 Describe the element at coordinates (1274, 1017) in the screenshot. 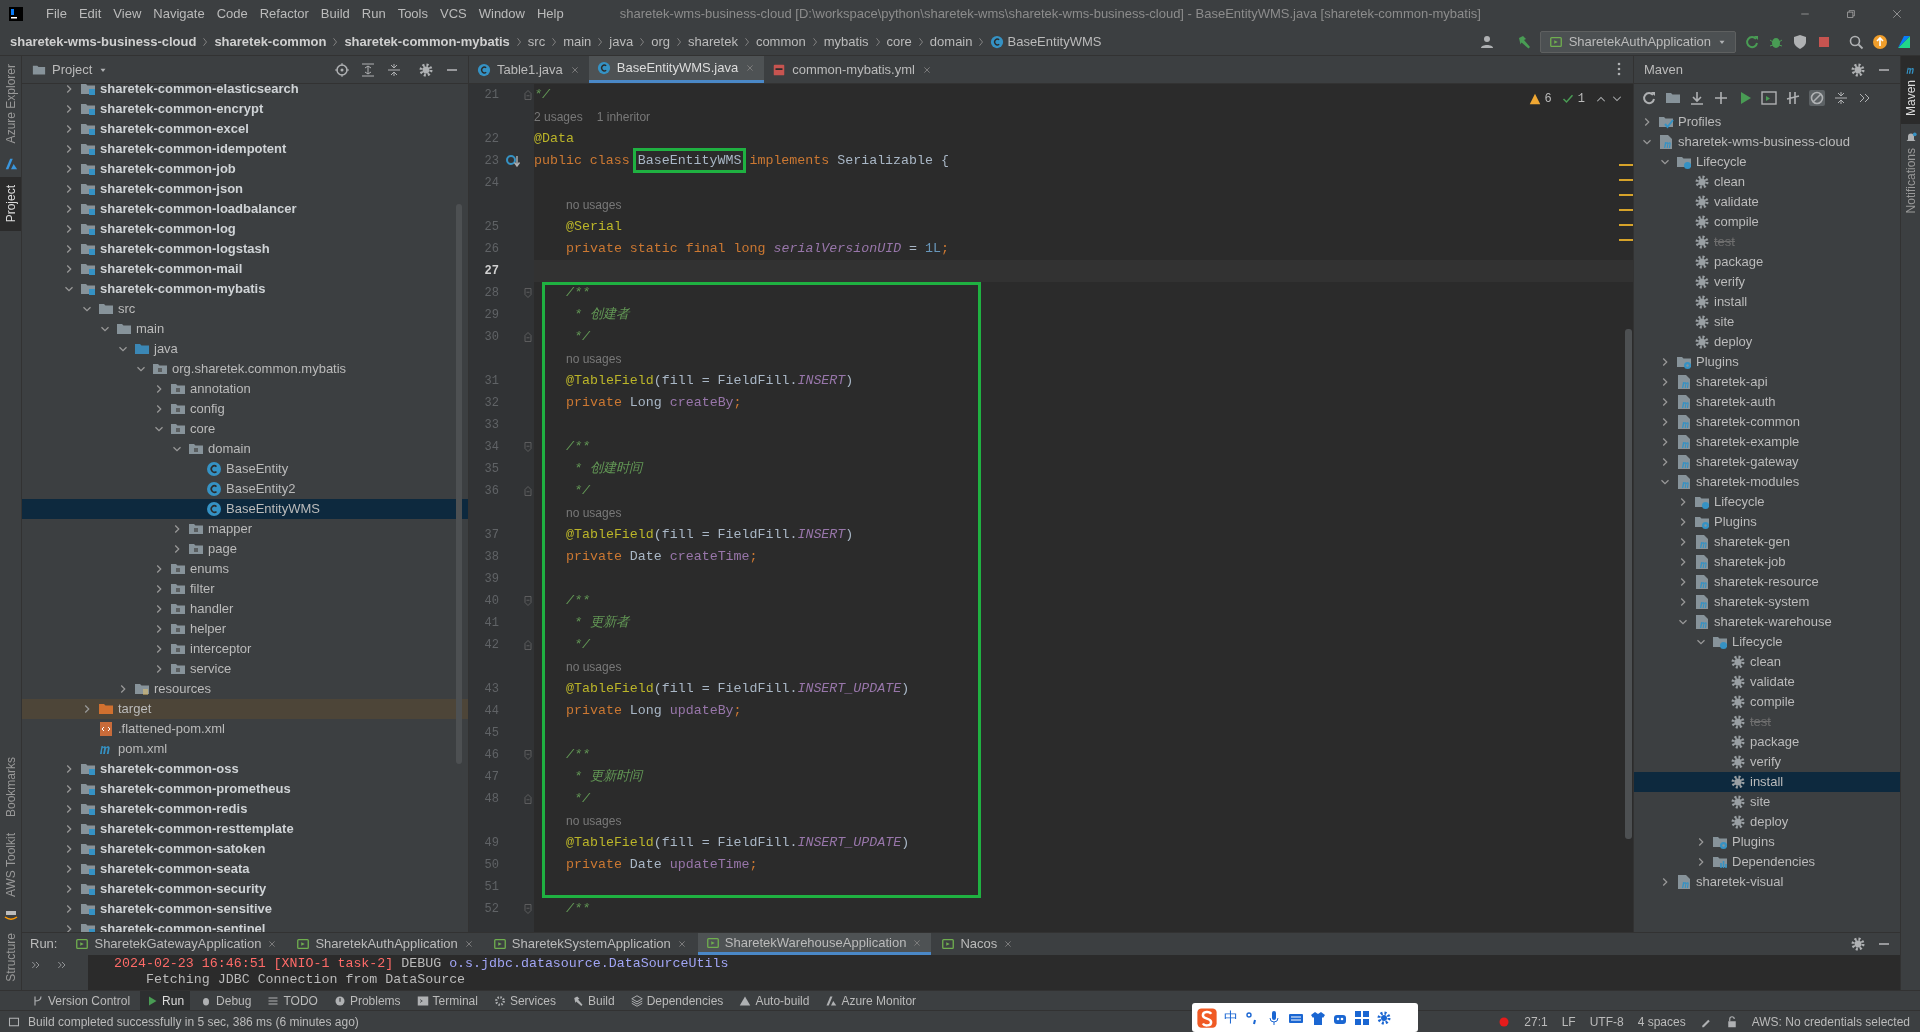

I see `microphone-icon` at that location.